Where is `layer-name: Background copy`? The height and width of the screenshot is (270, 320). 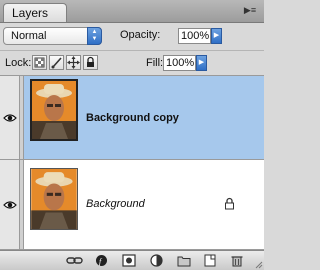
layer-name: Background copy is located at coordinates (132, 118).